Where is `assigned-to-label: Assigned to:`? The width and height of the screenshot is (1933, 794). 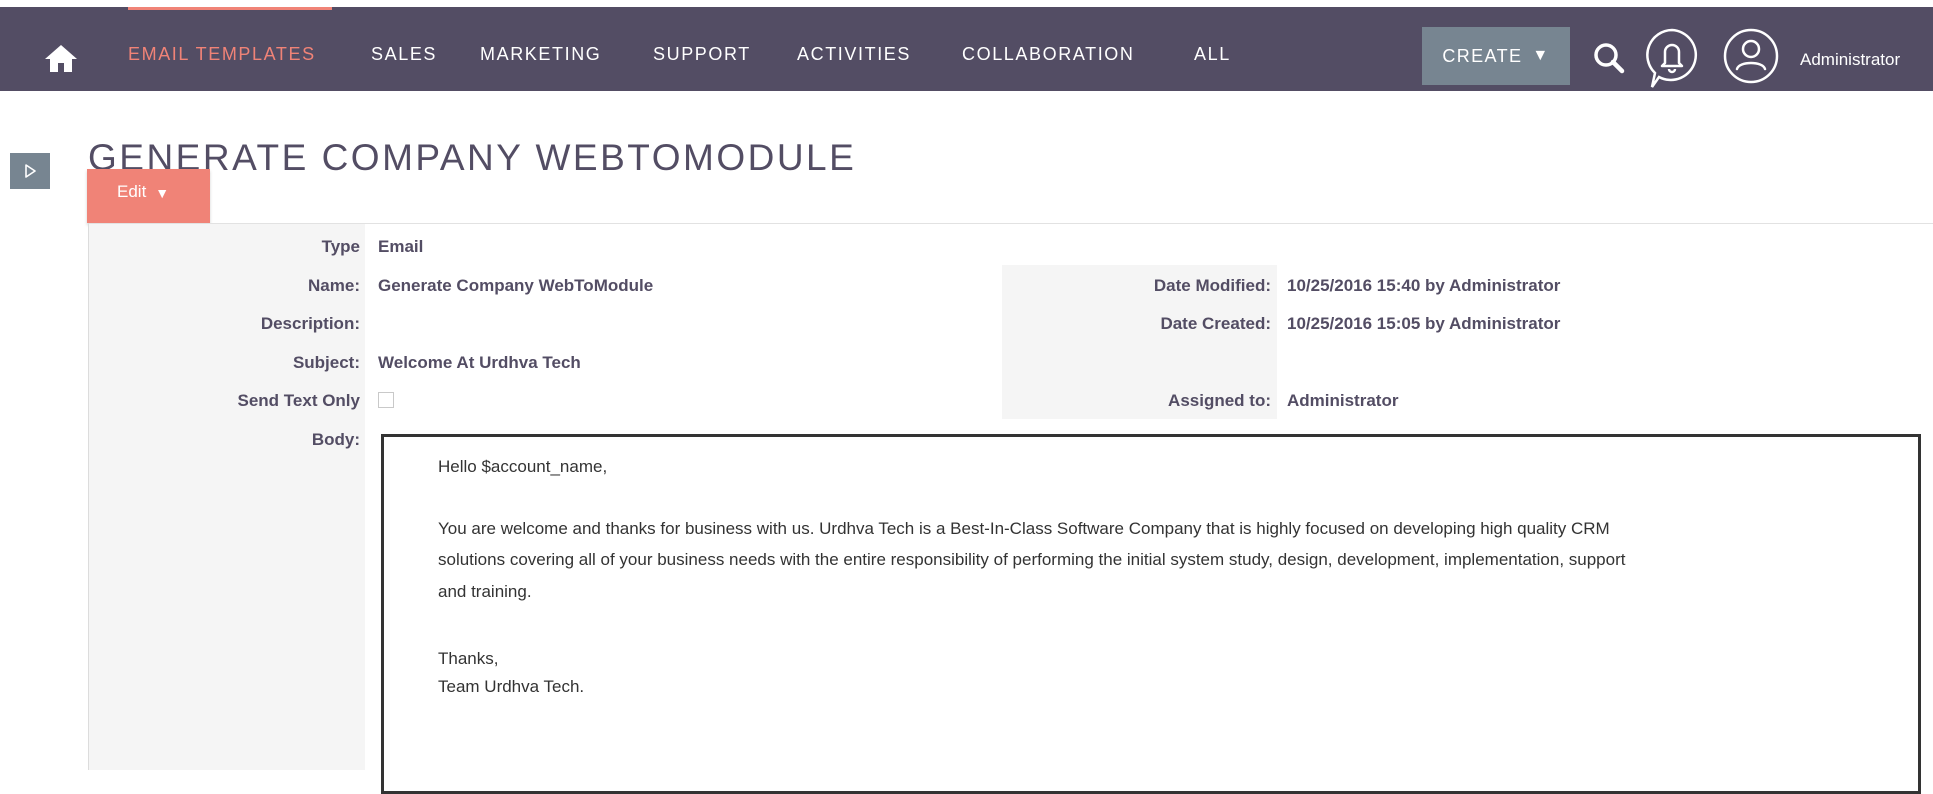
assigned-to-label: Assigned to: is located at coordinates (1219, 400).